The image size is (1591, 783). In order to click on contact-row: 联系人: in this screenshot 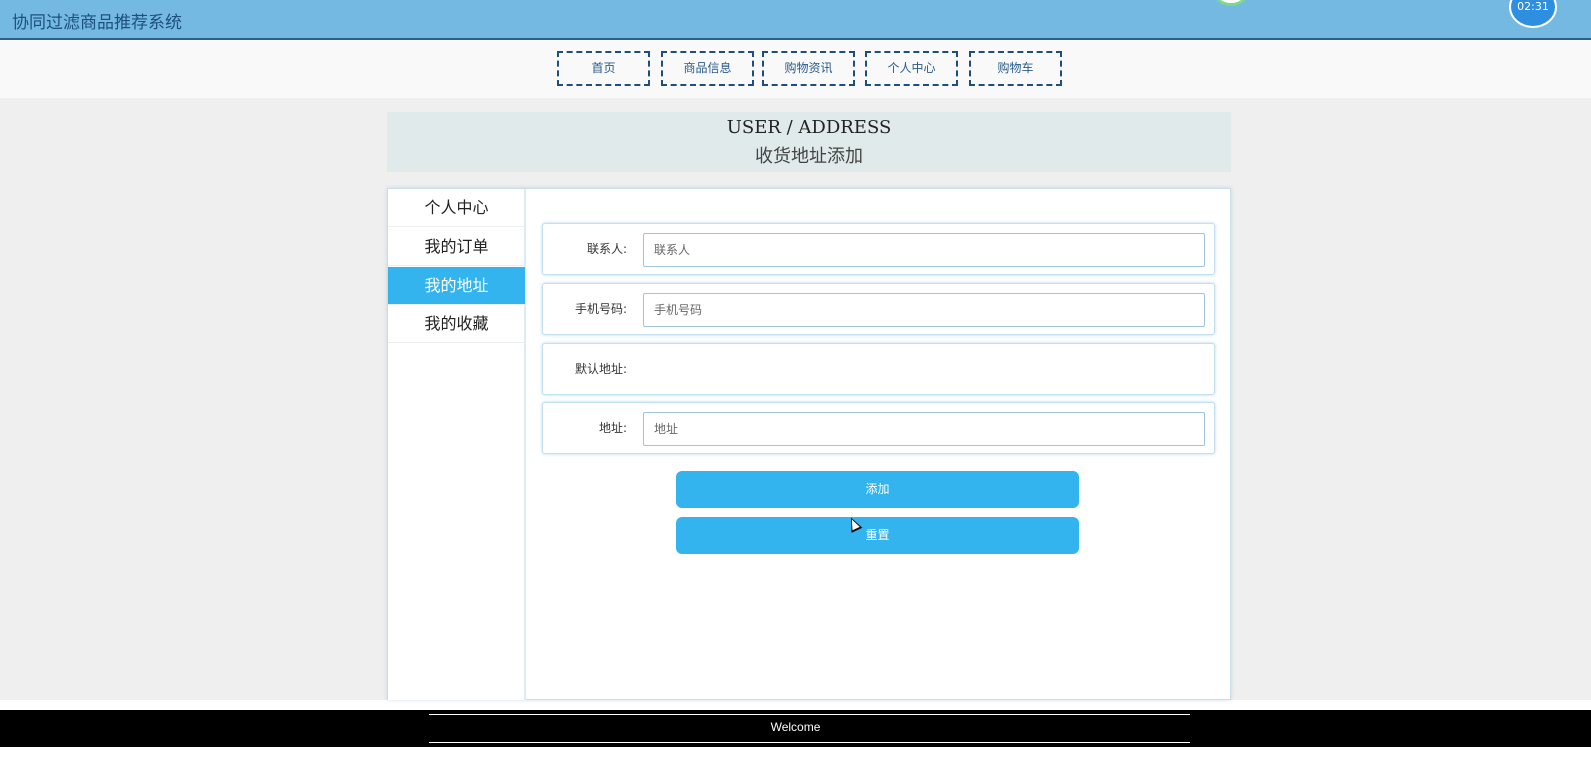, I will do `click(878, 249)`.